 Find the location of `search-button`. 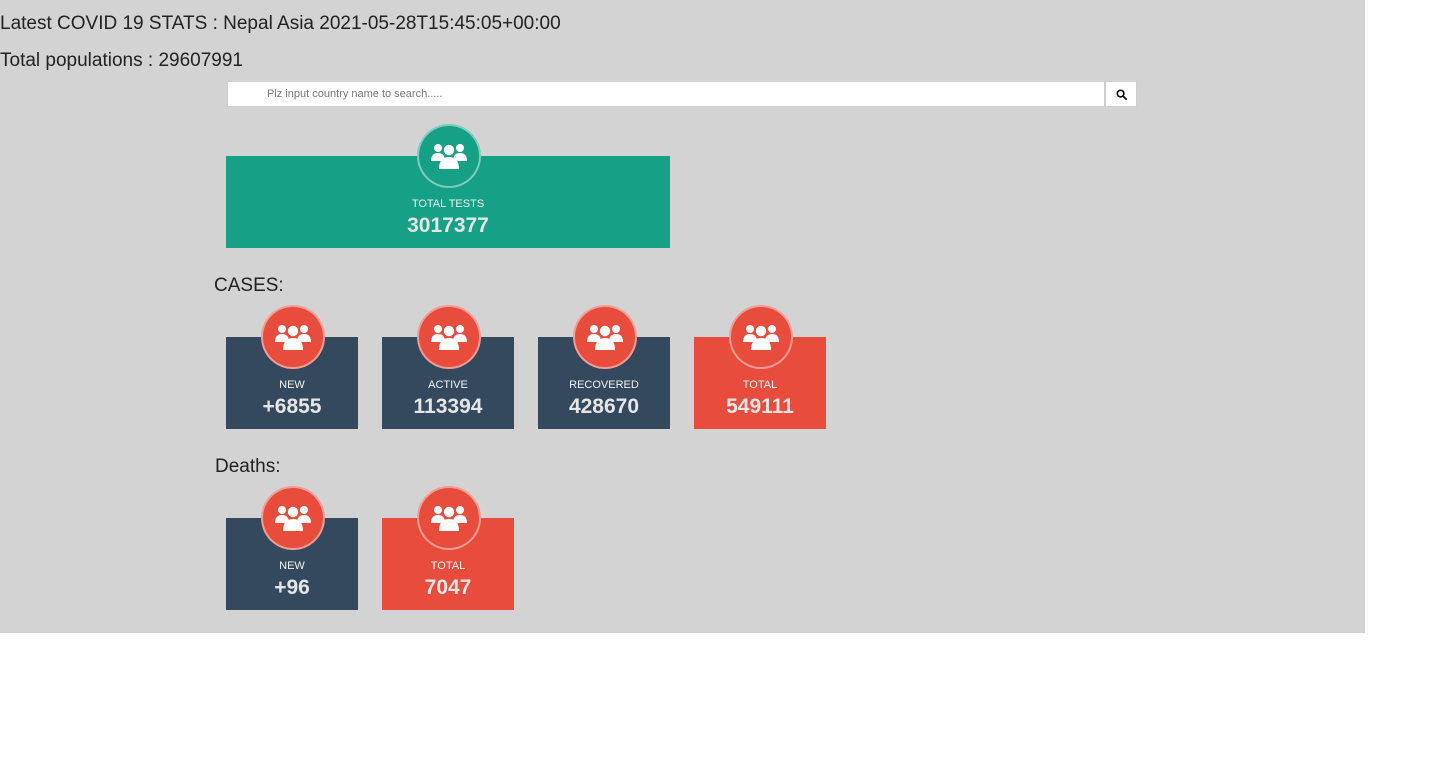

search-button is located at coordinates (1121, 94).